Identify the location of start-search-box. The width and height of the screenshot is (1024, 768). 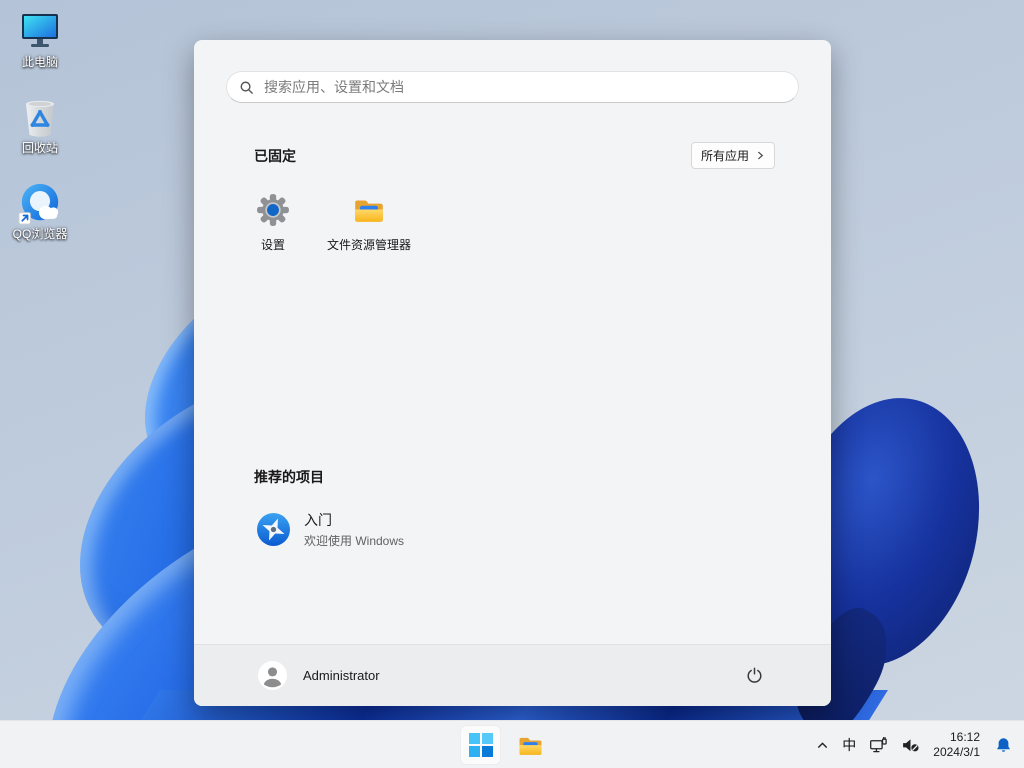
(512, 87).